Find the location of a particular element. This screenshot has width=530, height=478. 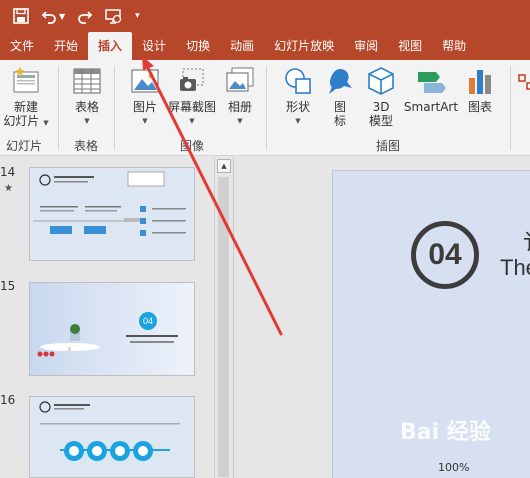

tab-slideshow: 幻灯片放映 is located at coordinates (304, 46).